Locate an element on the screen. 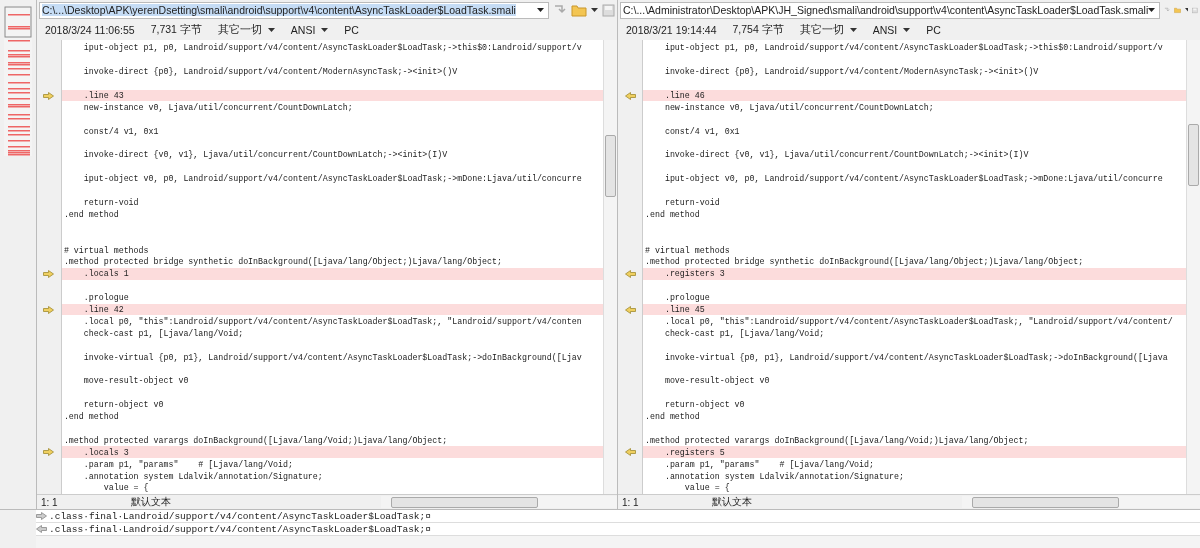  left-arrow-icon is located at coordinates (41, 529).